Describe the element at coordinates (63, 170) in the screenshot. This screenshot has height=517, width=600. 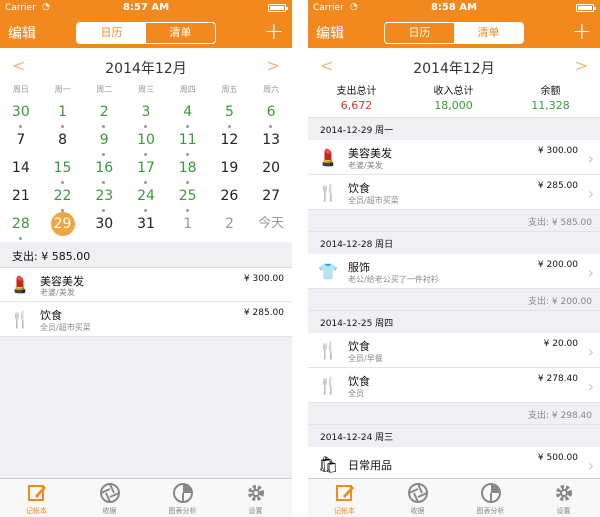
I see `calendar-day: 15` at that location.